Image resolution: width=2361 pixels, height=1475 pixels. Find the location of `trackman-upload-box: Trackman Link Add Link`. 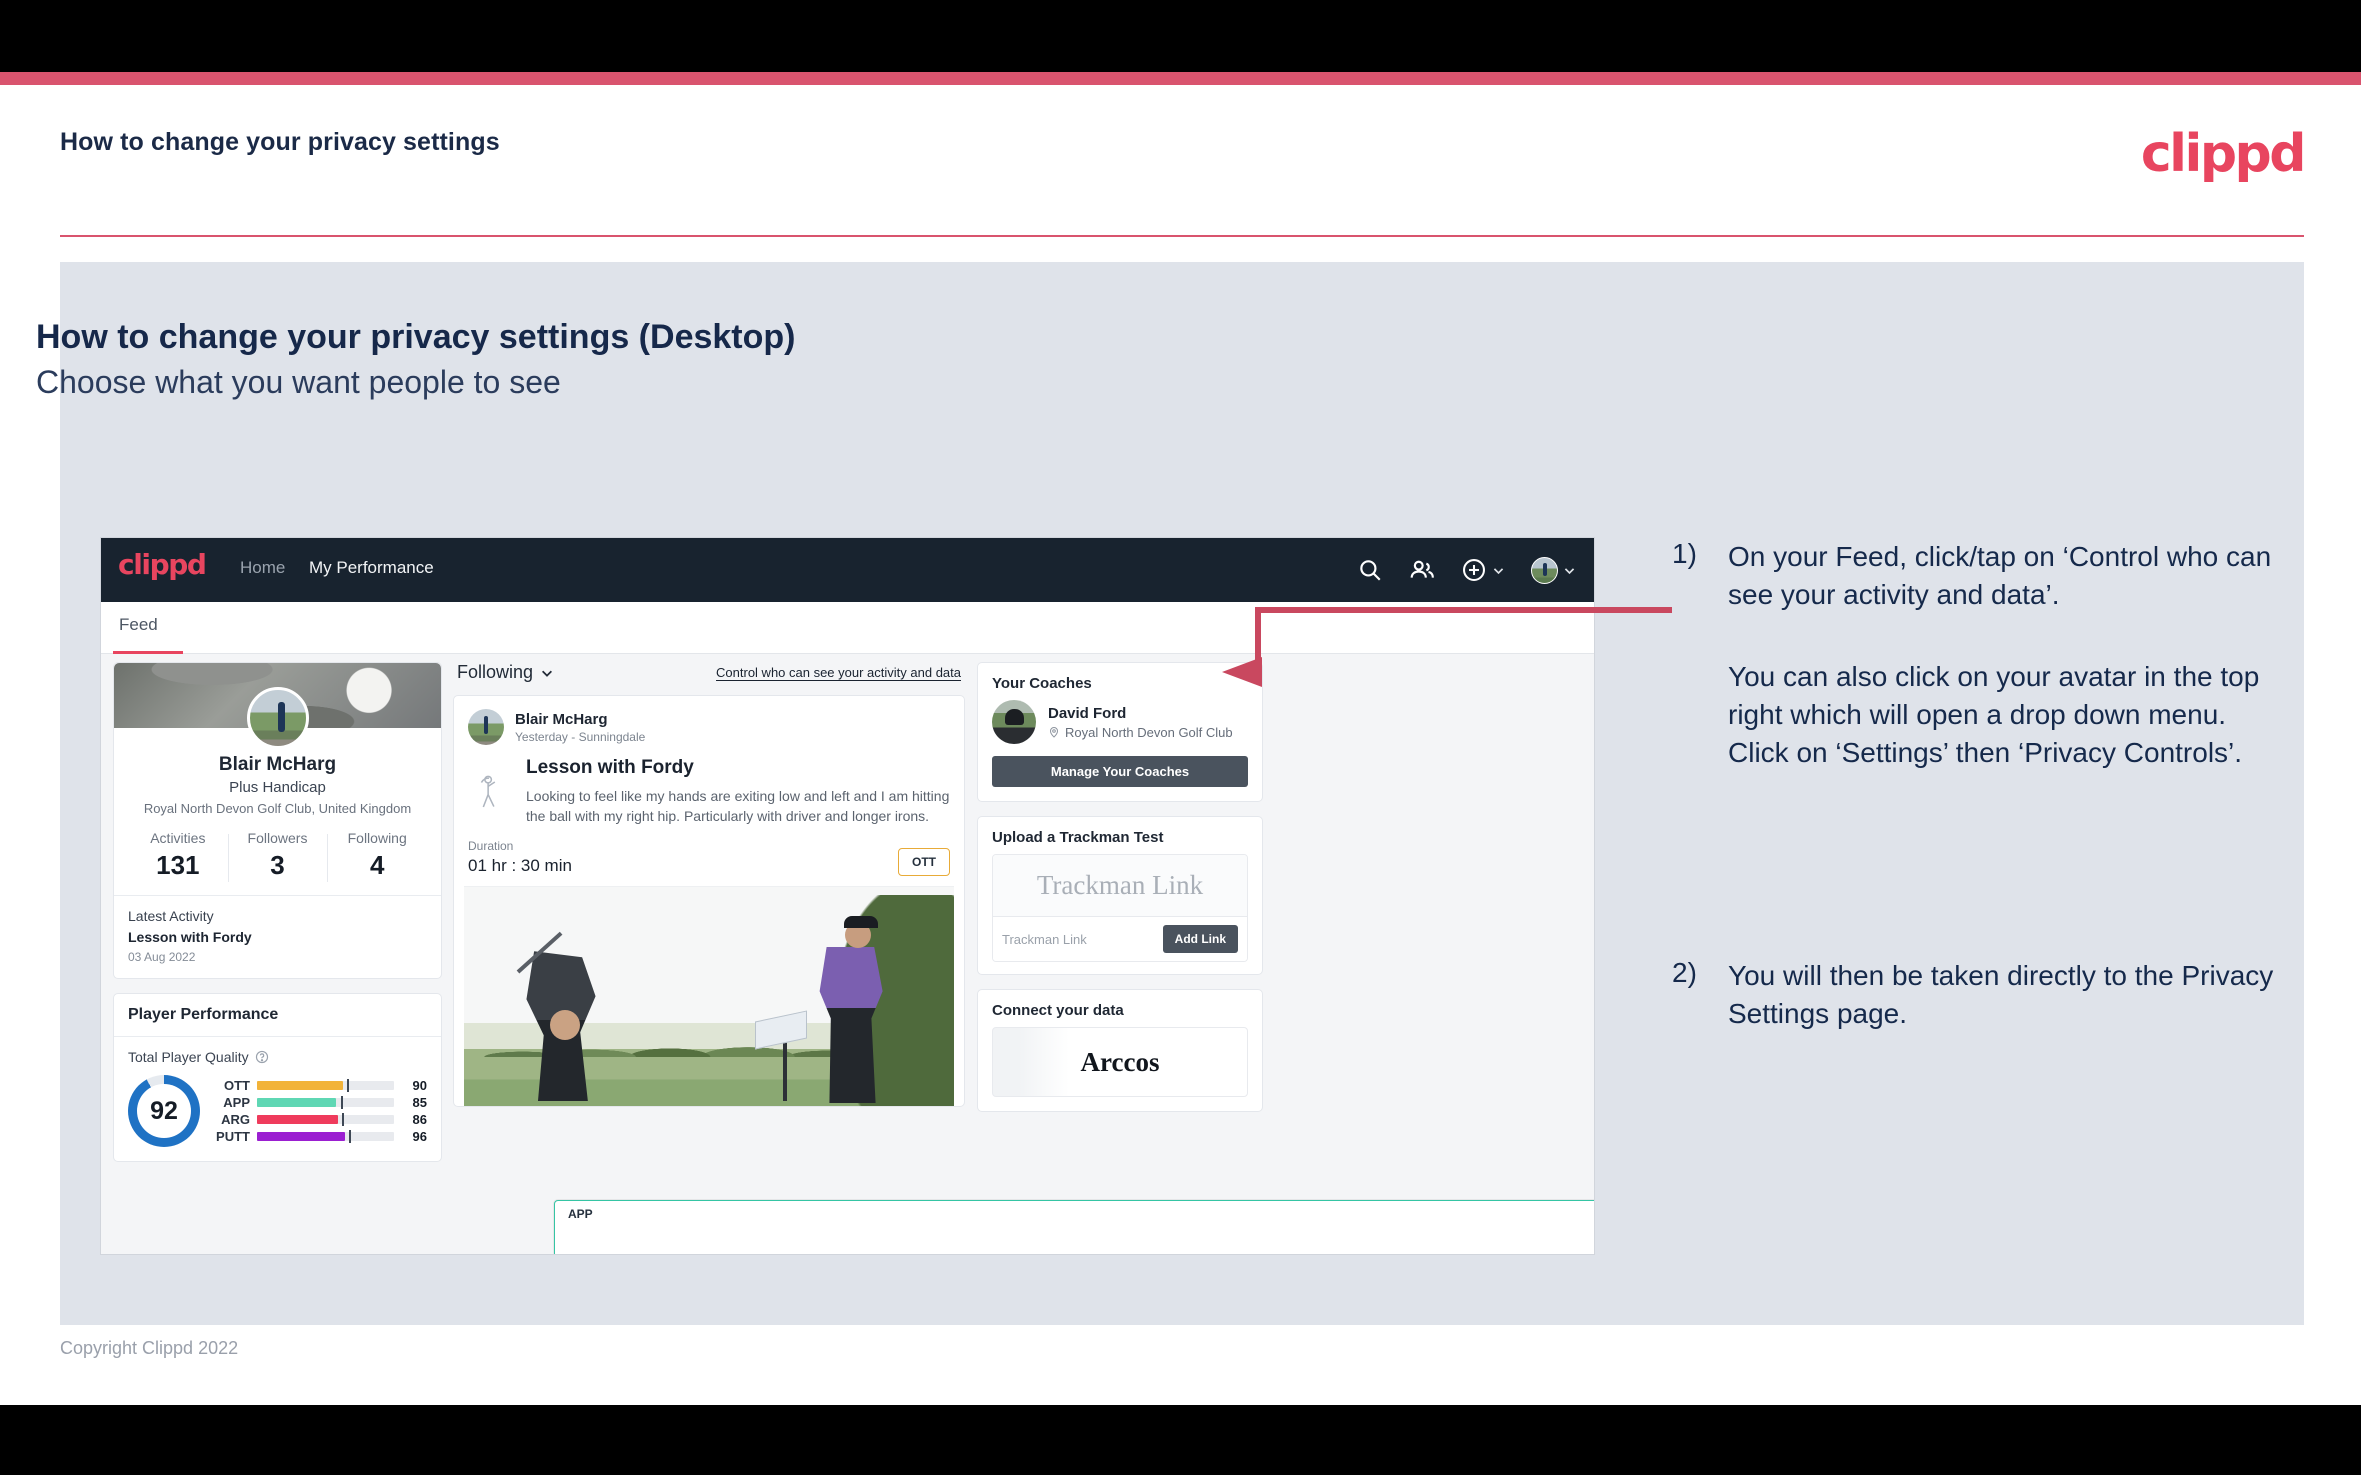

trackman-upload-box: Trackman Link Add Link is located at coordinates (1120, 908).